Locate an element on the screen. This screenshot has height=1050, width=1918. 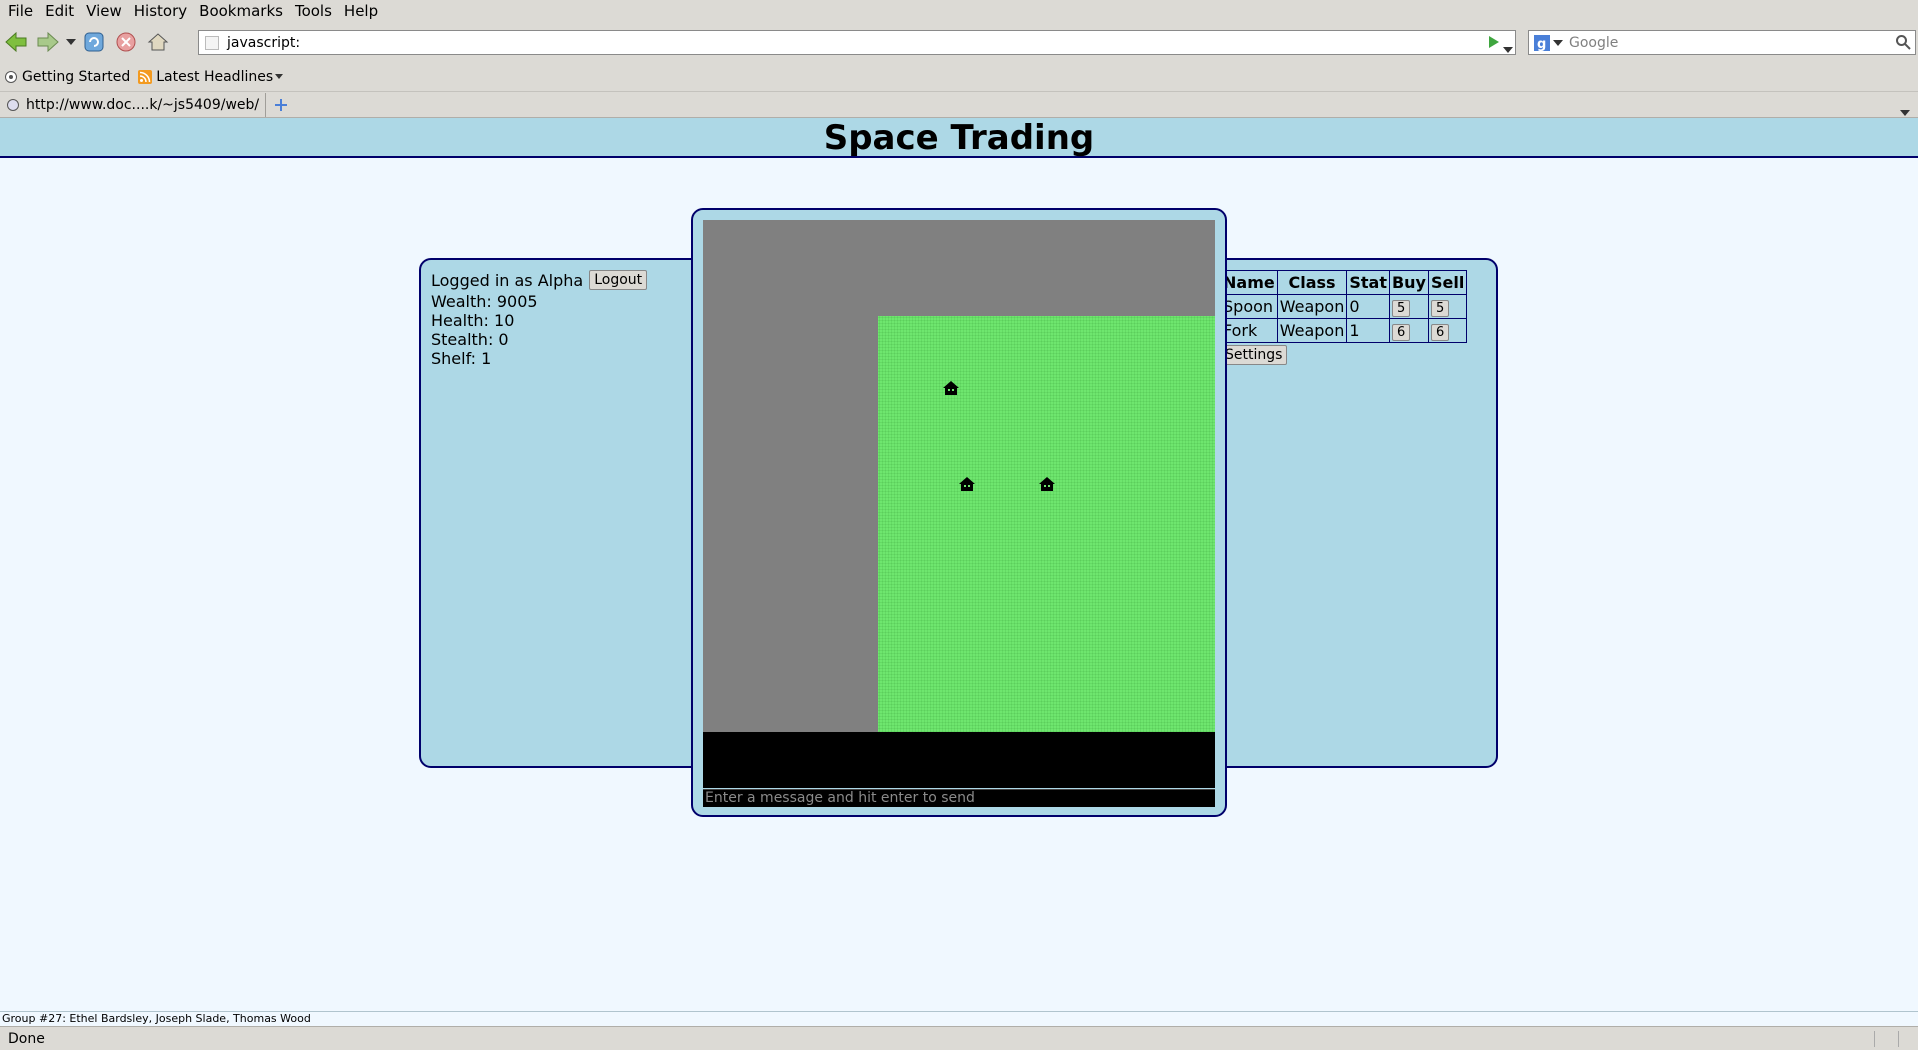
bookmark-label: Latest Headlines is located at coordinates (215, 76).